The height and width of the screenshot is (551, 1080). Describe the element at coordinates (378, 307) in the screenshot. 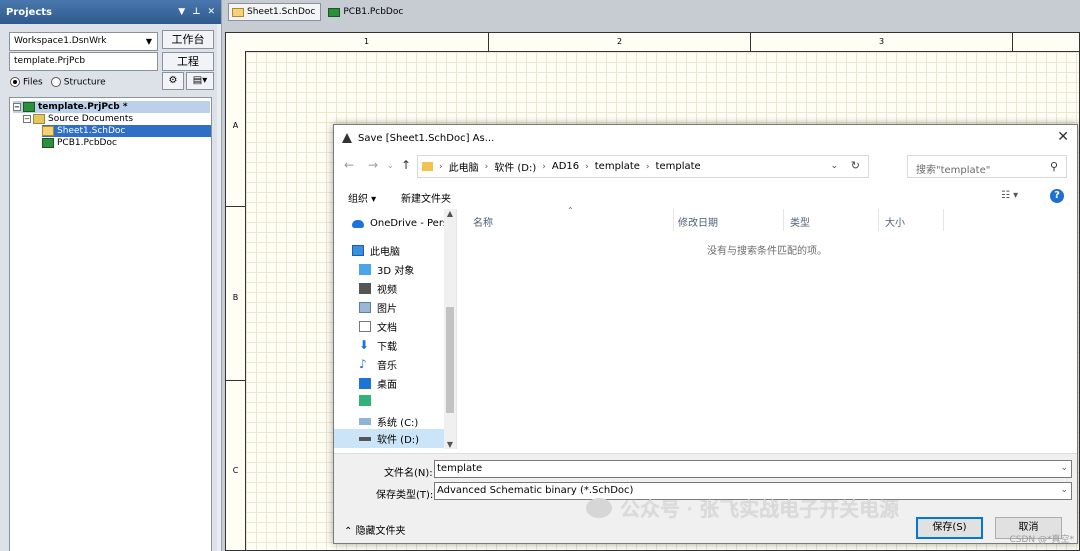

I see `nav-item-pictures: 图片` at that location.